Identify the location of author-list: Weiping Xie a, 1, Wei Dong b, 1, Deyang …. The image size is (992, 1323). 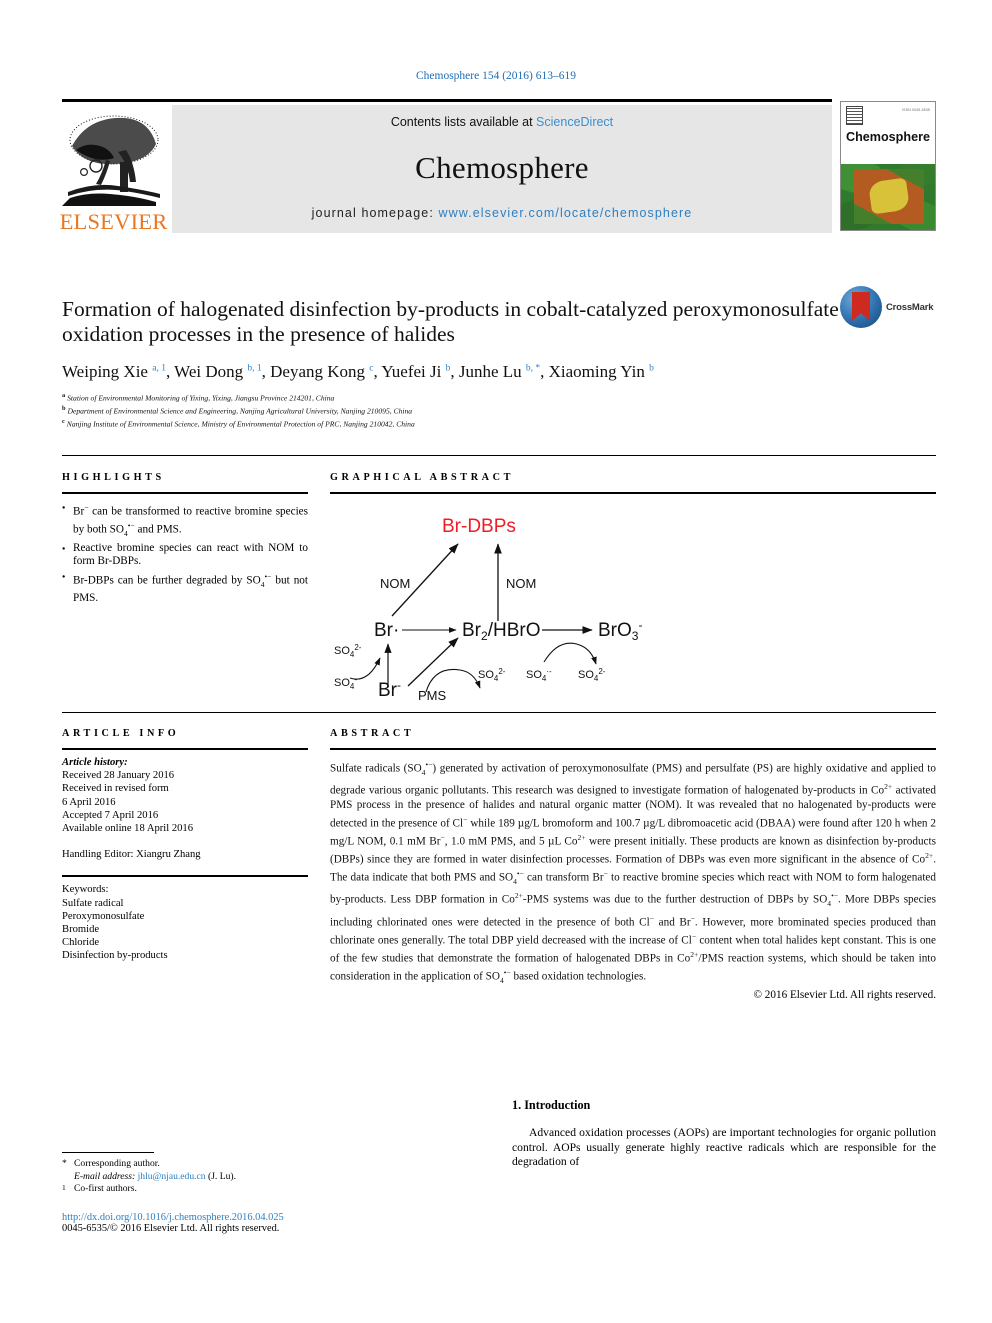
(358, 371).